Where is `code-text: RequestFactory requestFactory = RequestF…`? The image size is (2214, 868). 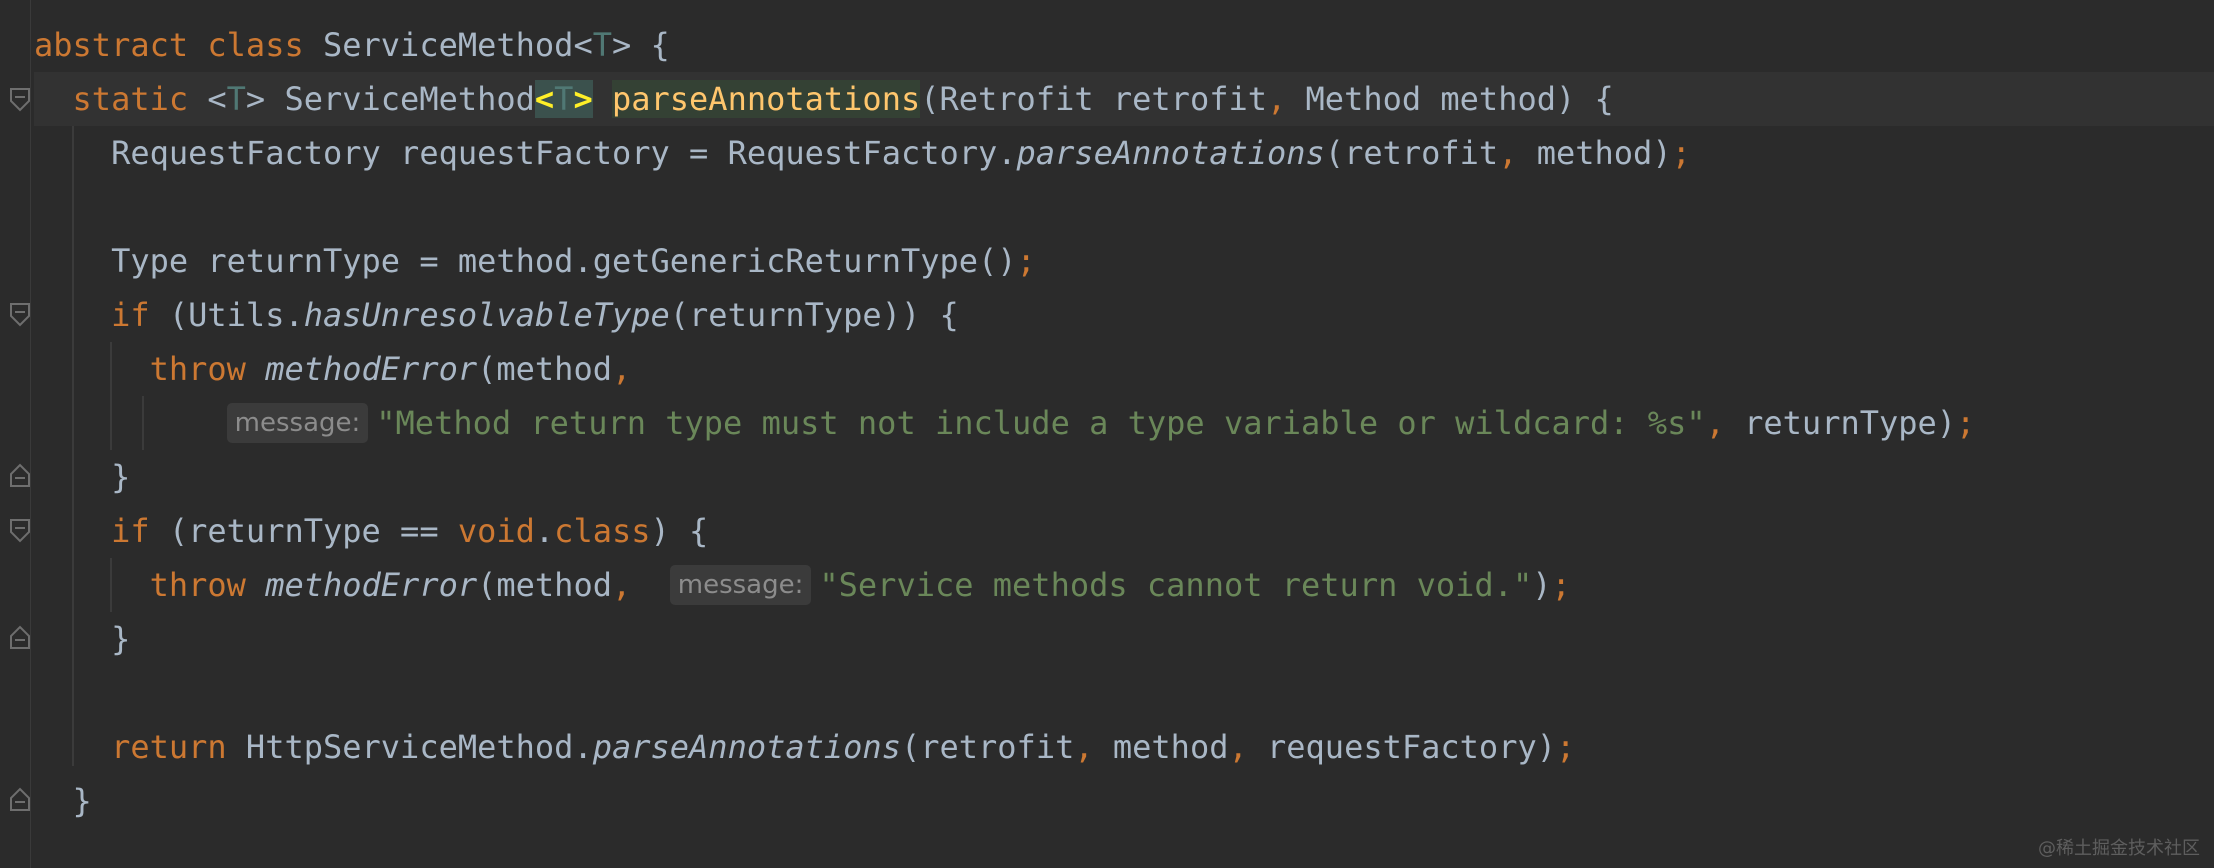
code-text: RequestFactory requestFactory = RequestF… is located at coordinates (564, 153).